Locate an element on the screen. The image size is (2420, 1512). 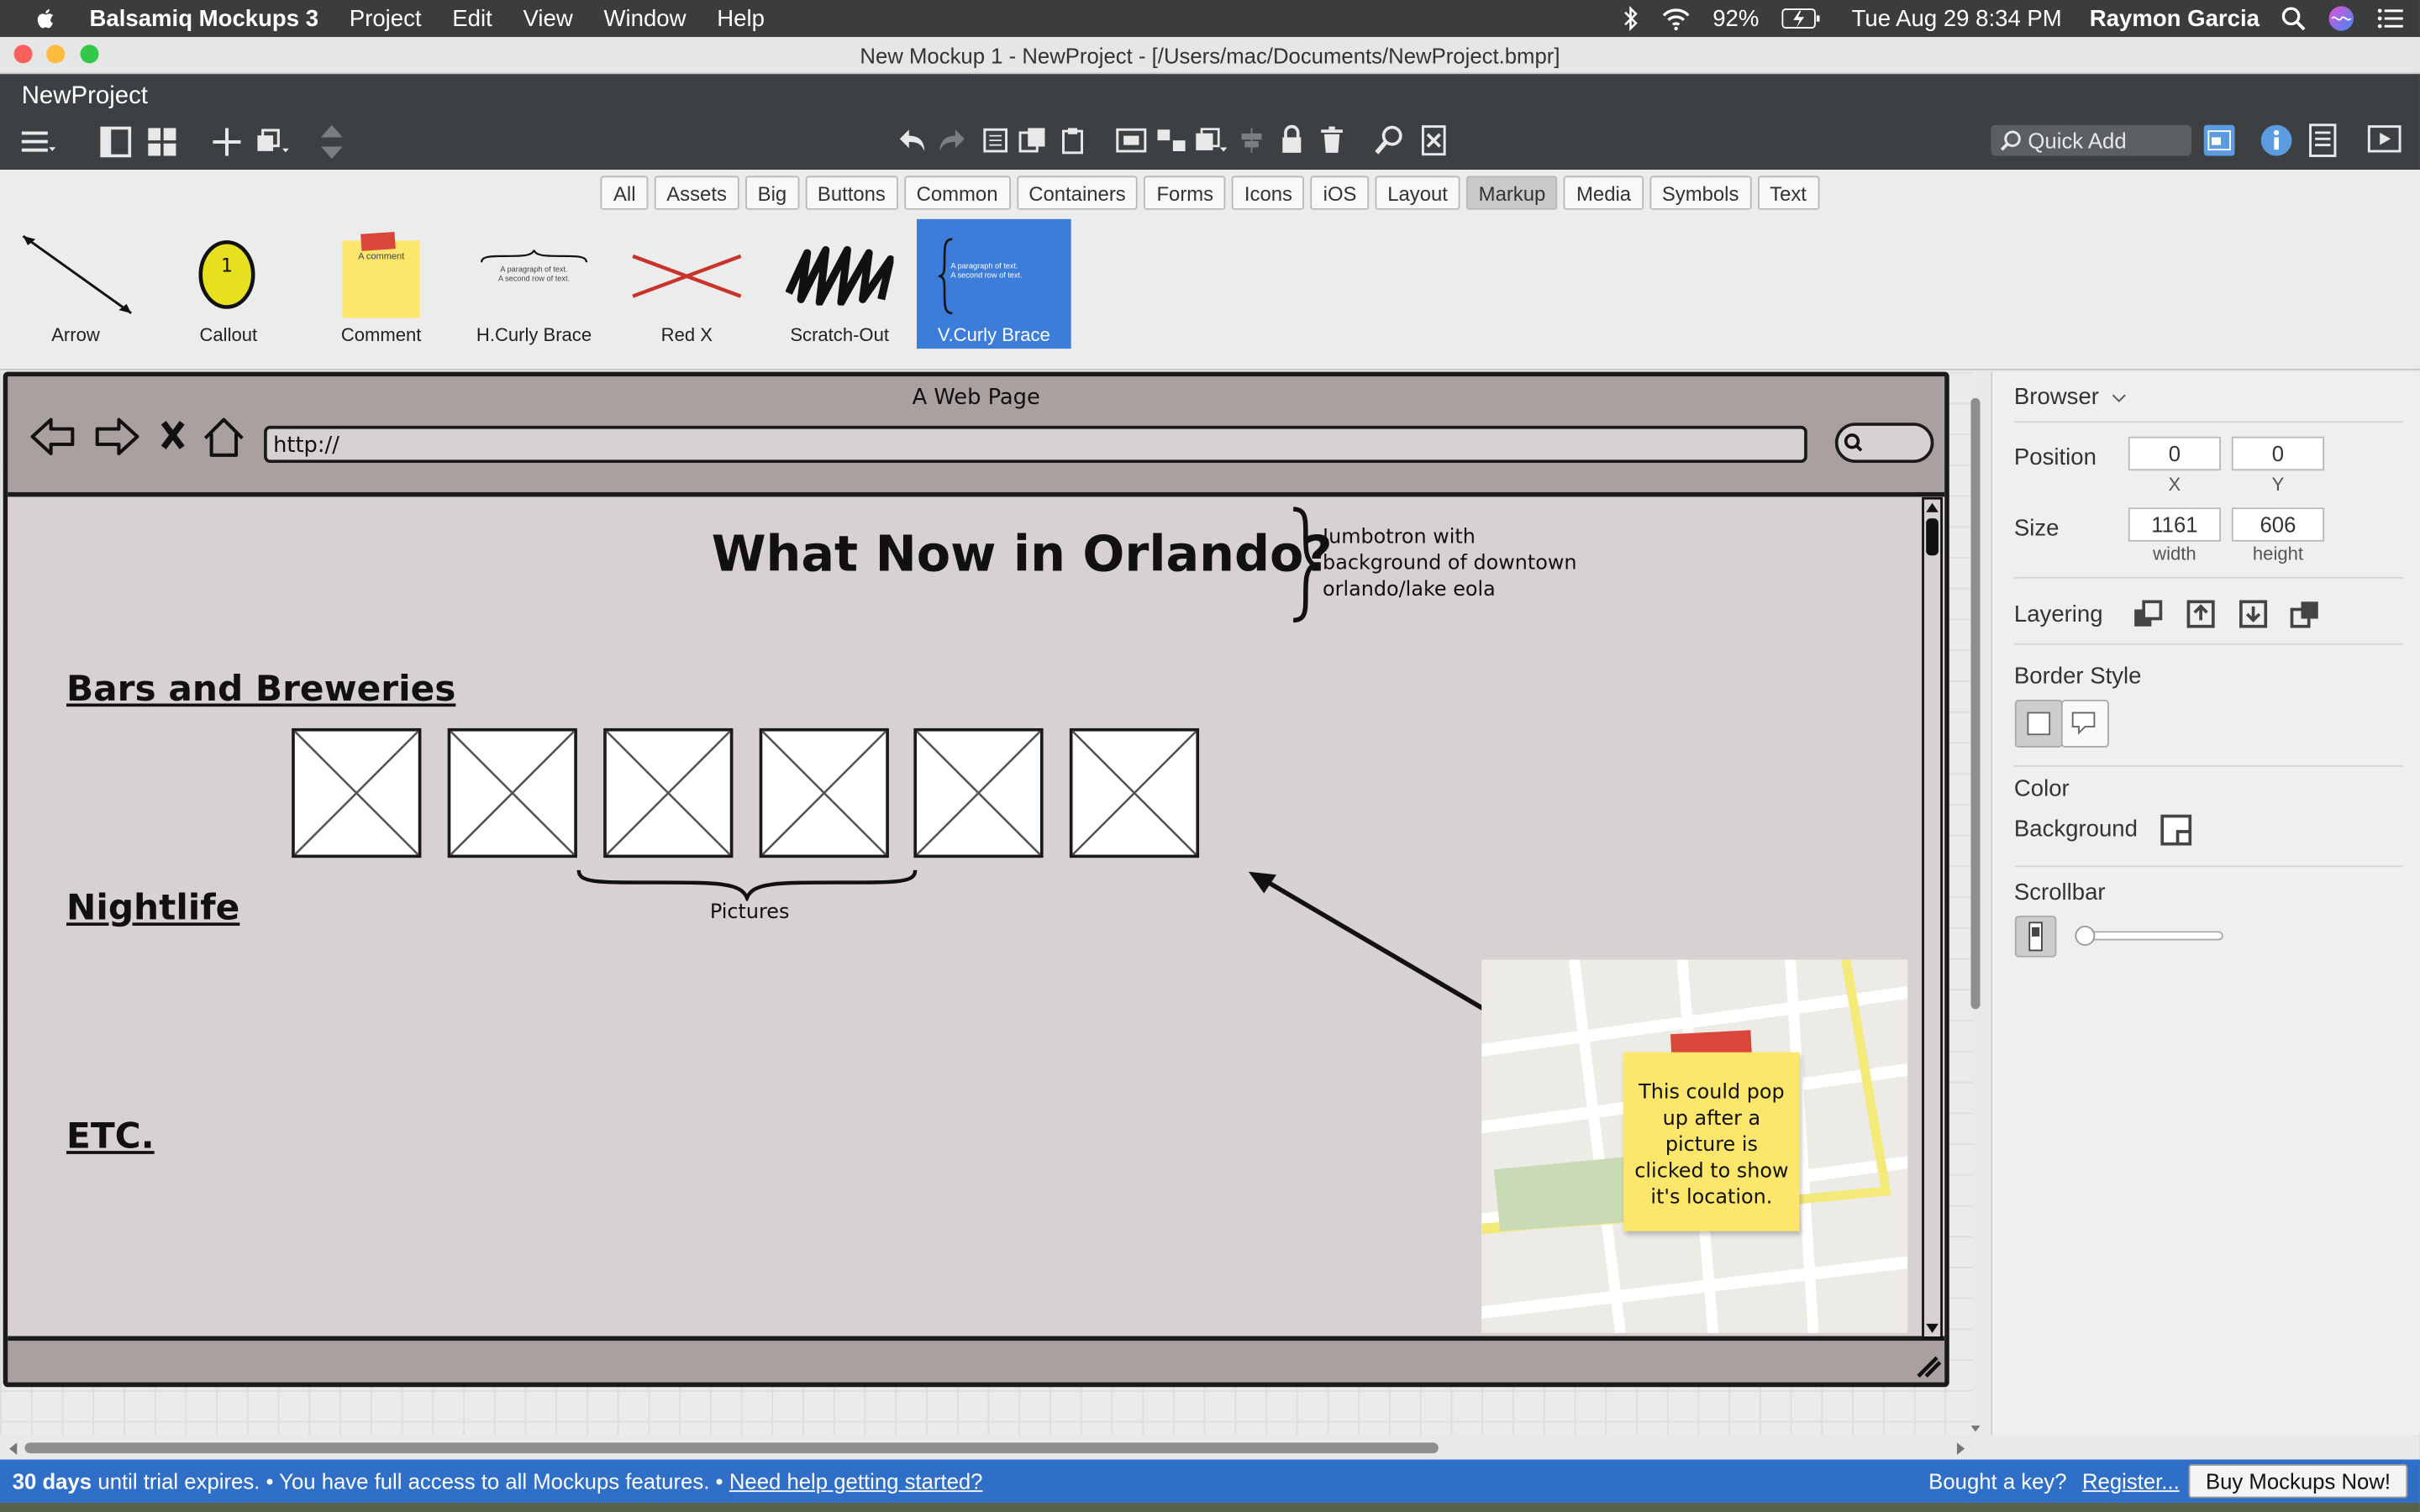
redo-icon is located at coordinates (952, 141).